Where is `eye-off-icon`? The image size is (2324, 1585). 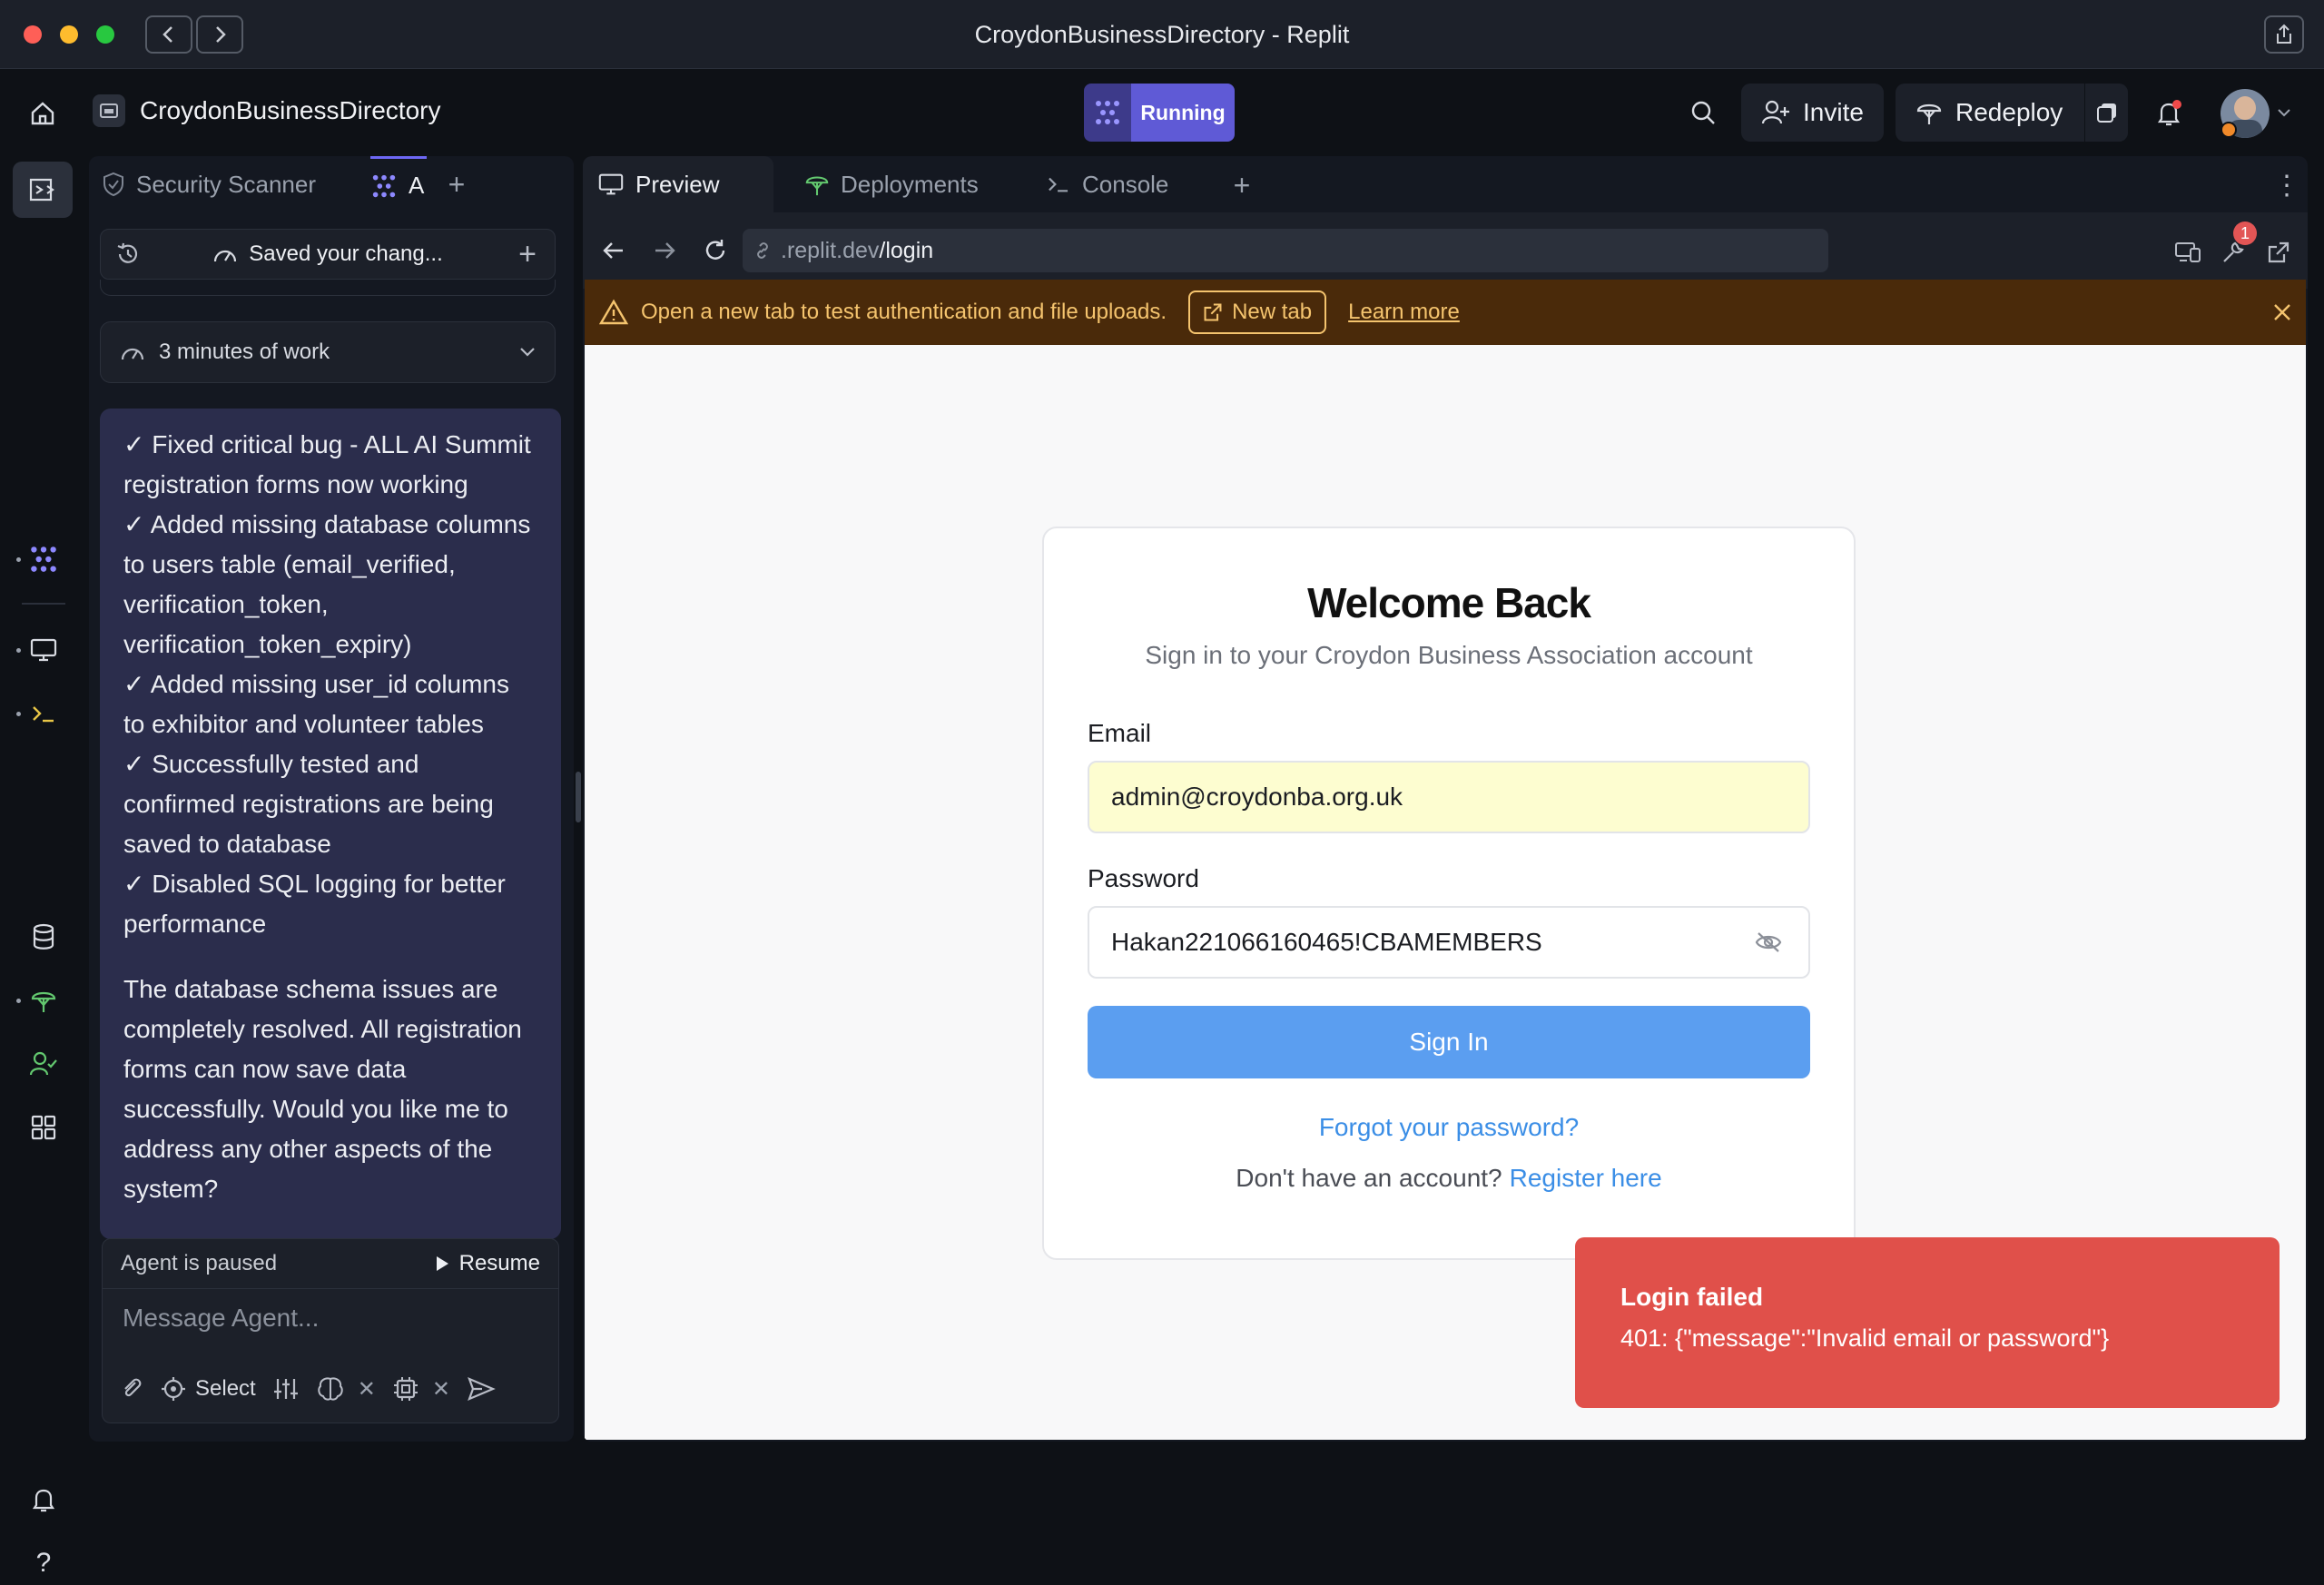
eye-off-icon is located at coordinates (1768, 942).